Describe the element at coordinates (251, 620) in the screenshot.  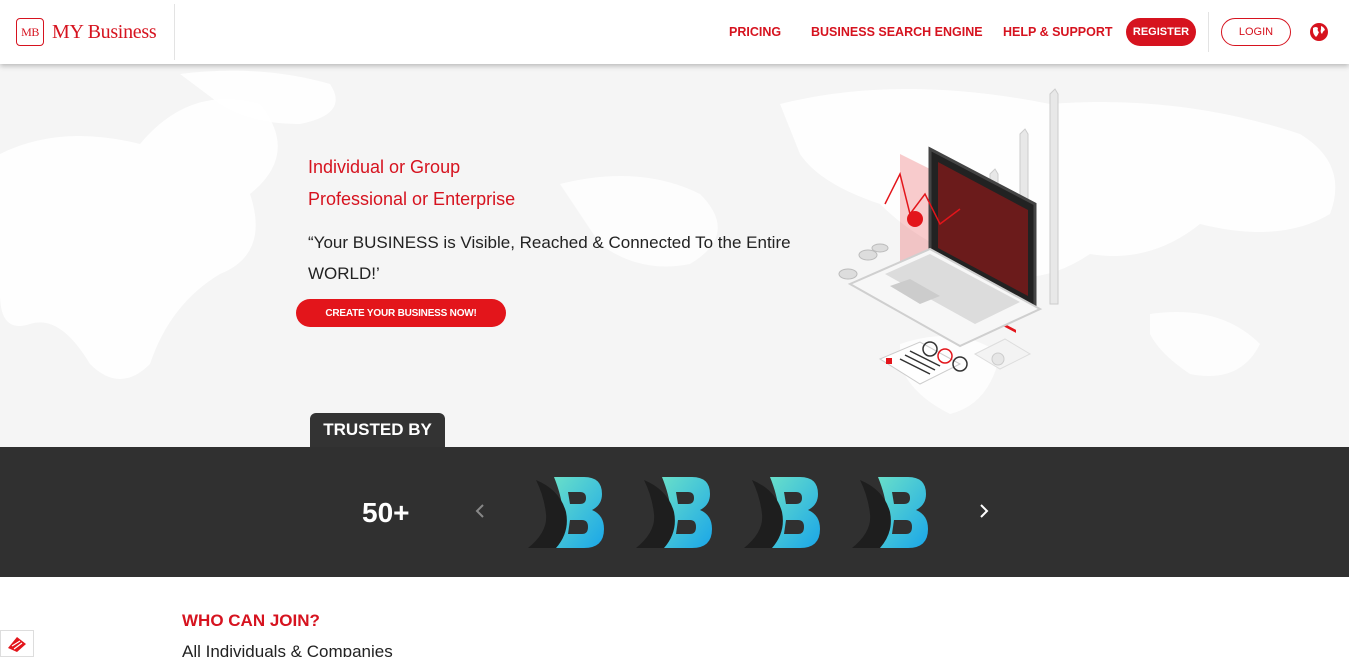
I see `who-can-join-heading: WHO CAN JOIN?` at that location.